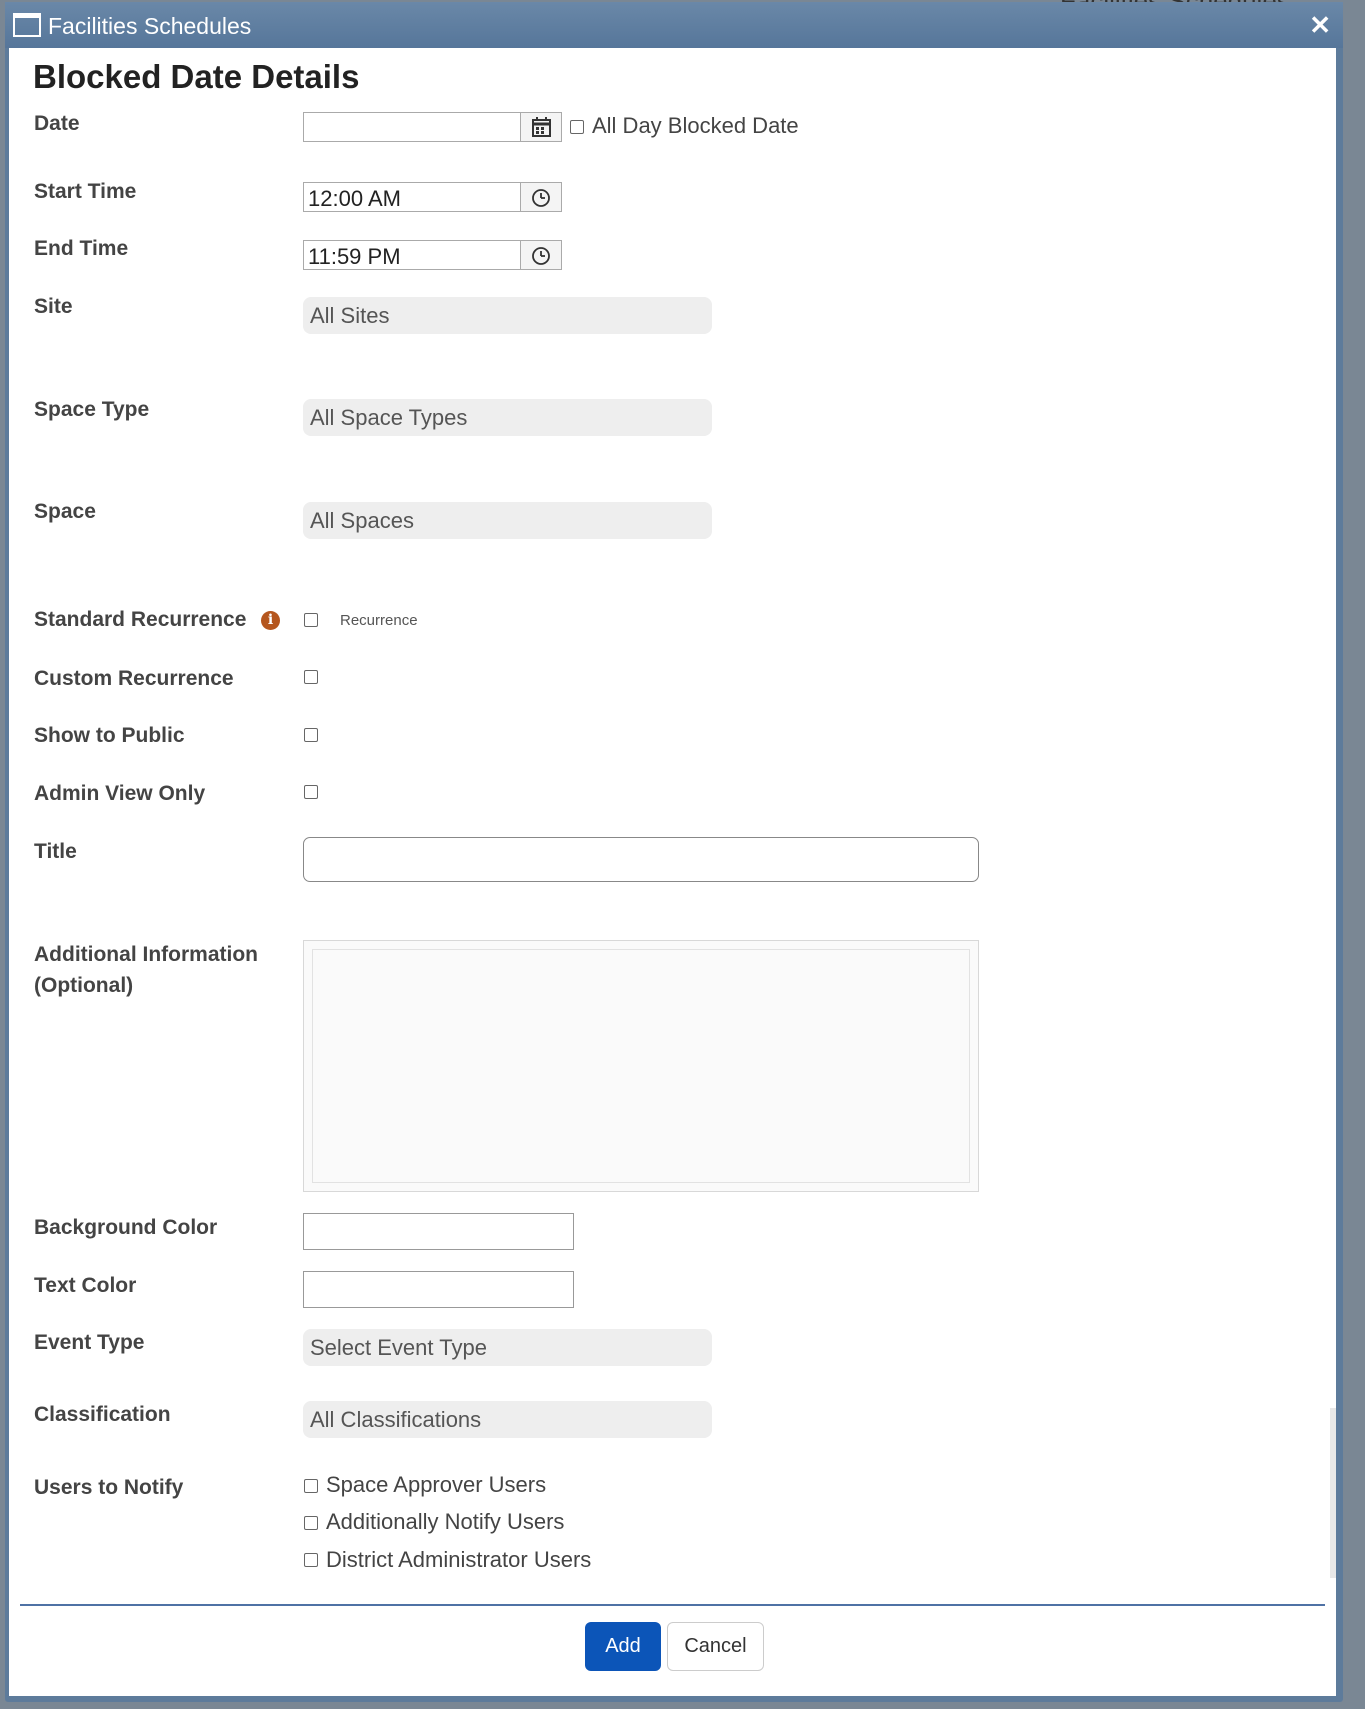 The height and width of the screenshot is (1709, 1365). What do you see at coordinates (311, 1523) in the screenshot?
I see `additionally-notify-users-checkbox` at bounding box center [311, 1523].